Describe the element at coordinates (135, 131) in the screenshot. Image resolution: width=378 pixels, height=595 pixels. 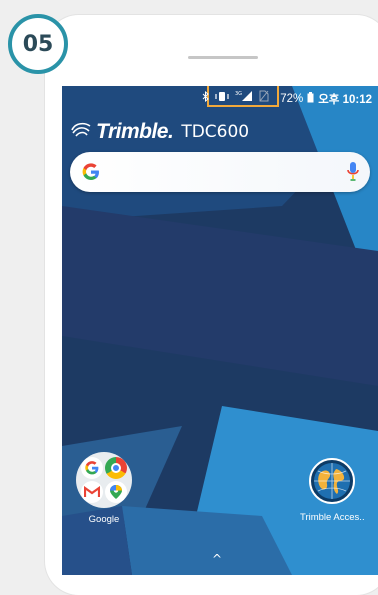
I see `brand-name: Trimble.` at that location.